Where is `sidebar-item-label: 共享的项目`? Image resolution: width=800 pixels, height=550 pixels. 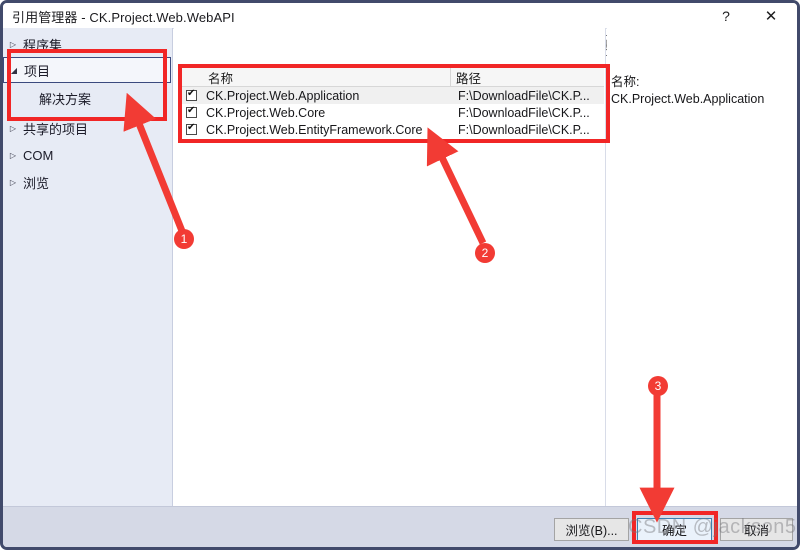
sidebar-item-label: 共享的项目 is located at coordinates (56, 129).